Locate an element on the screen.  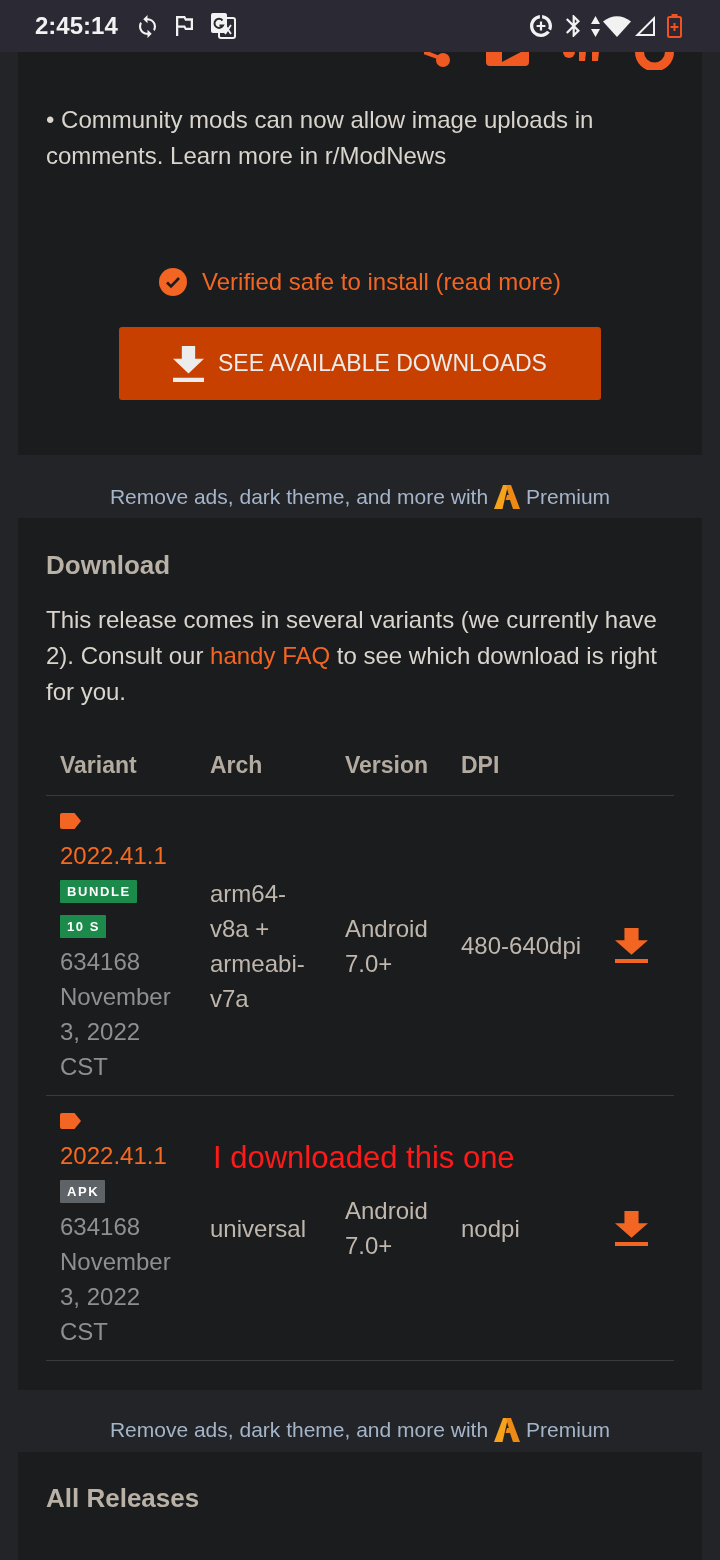
faq-link: handy FAQ is located at coordinates (270, 655).